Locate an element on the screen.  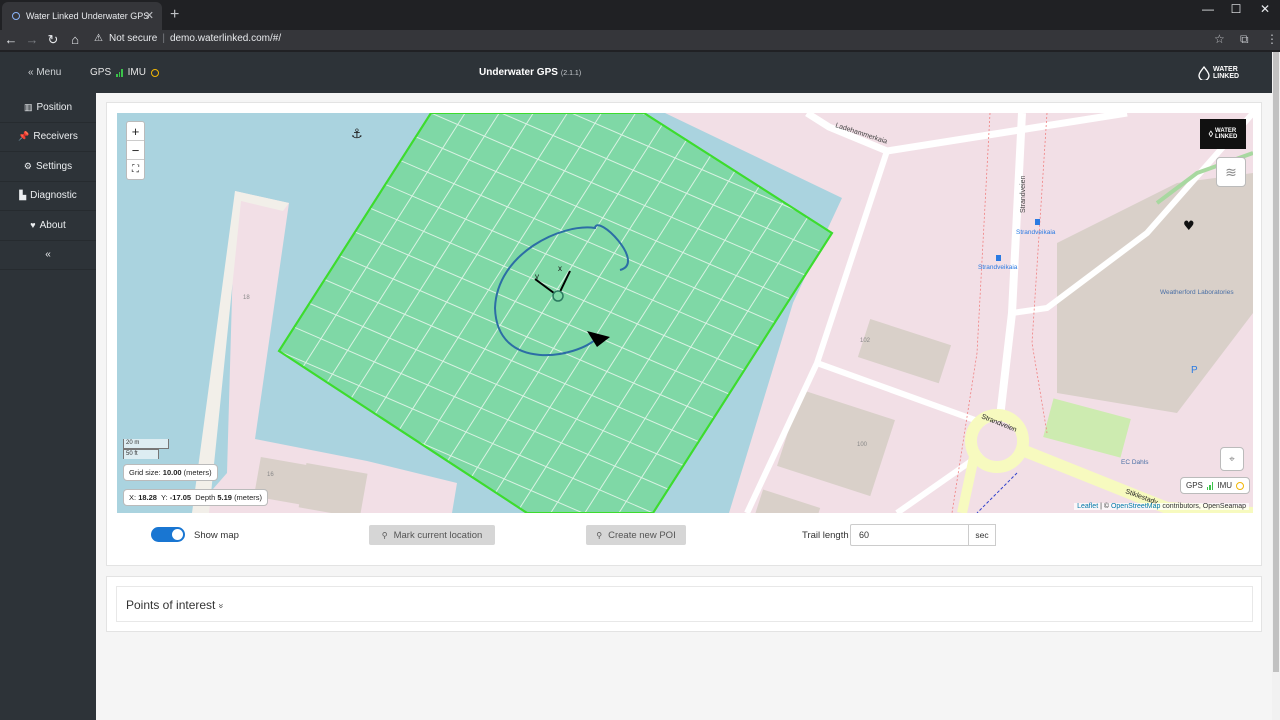
double-chevron-left-icon: « is located at coordinates (31, 72).